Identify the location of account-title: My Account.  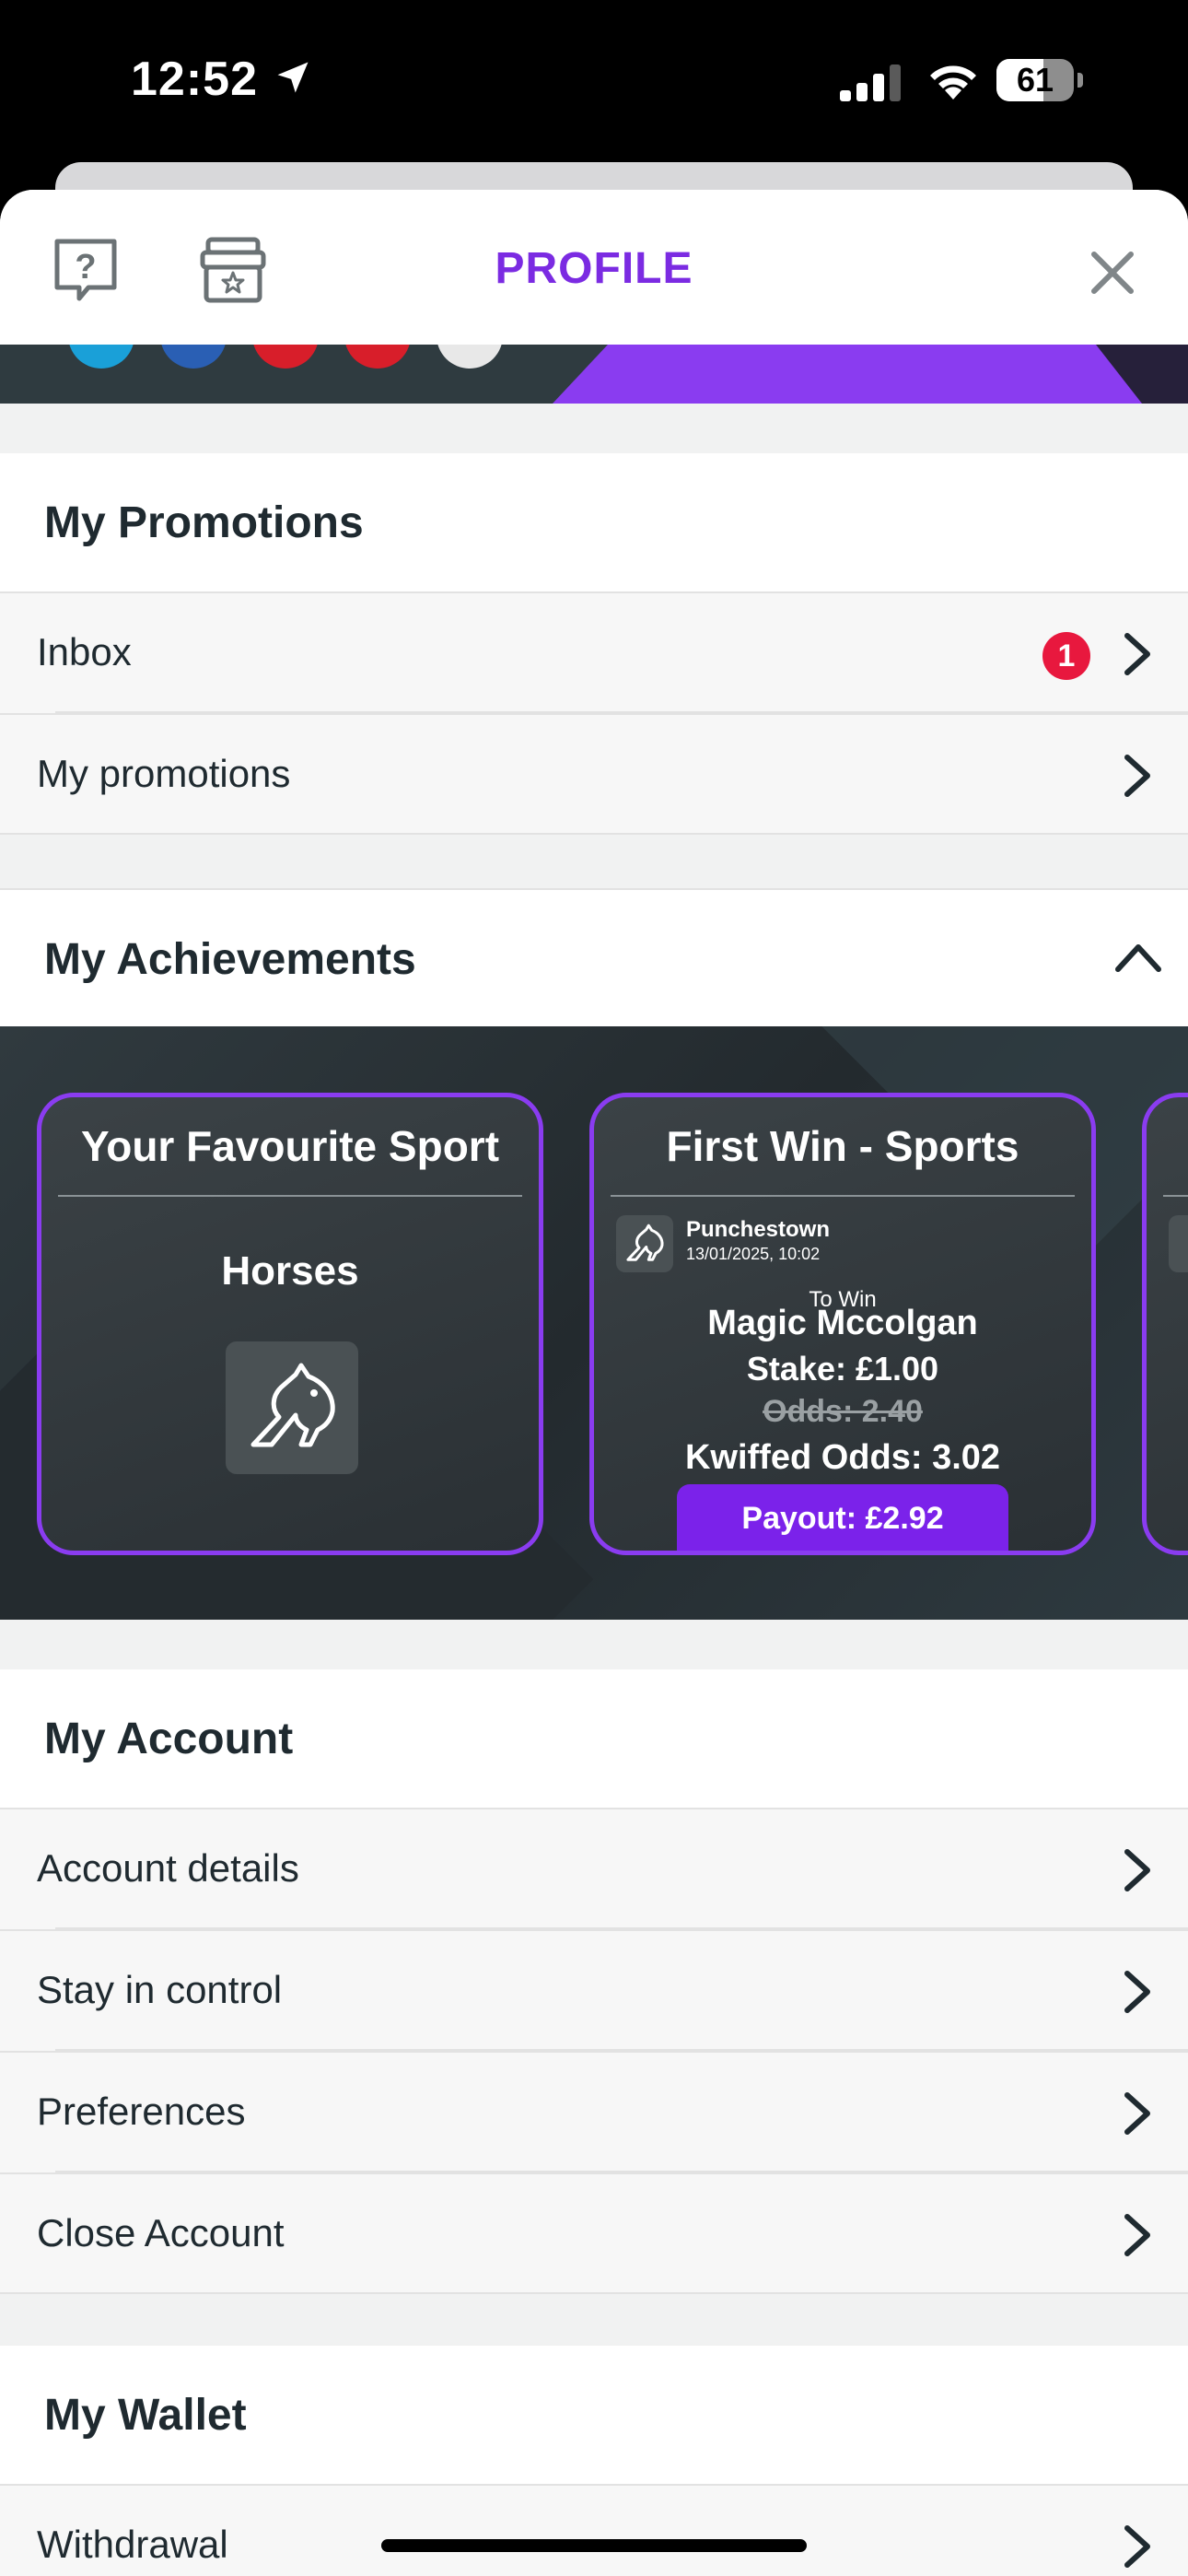
(169, 1739).